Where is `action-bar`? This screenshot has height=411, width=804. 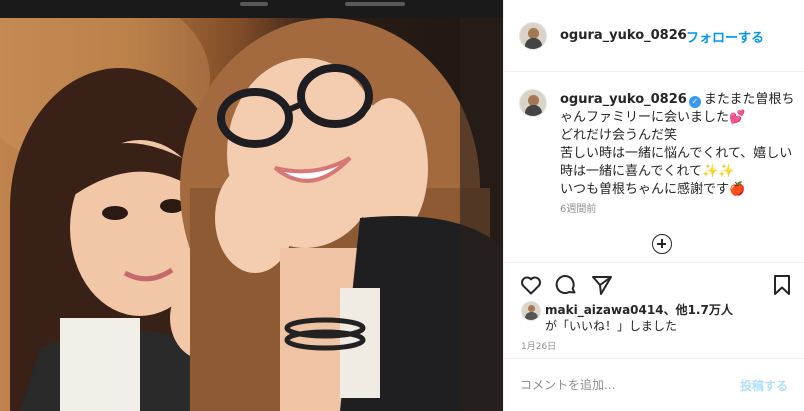 action-bar is located at coordinates (654, 282).